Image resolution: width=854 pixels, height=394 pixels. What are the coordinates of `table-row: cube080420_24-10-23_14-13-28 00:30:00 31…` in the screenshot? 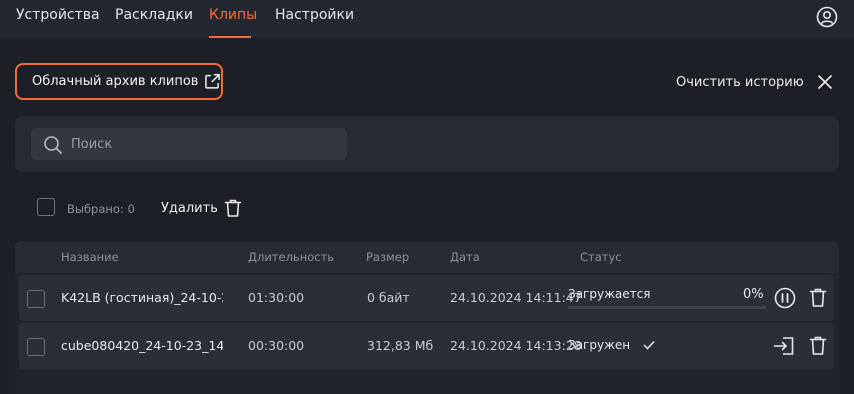 It's located at (426, 346).